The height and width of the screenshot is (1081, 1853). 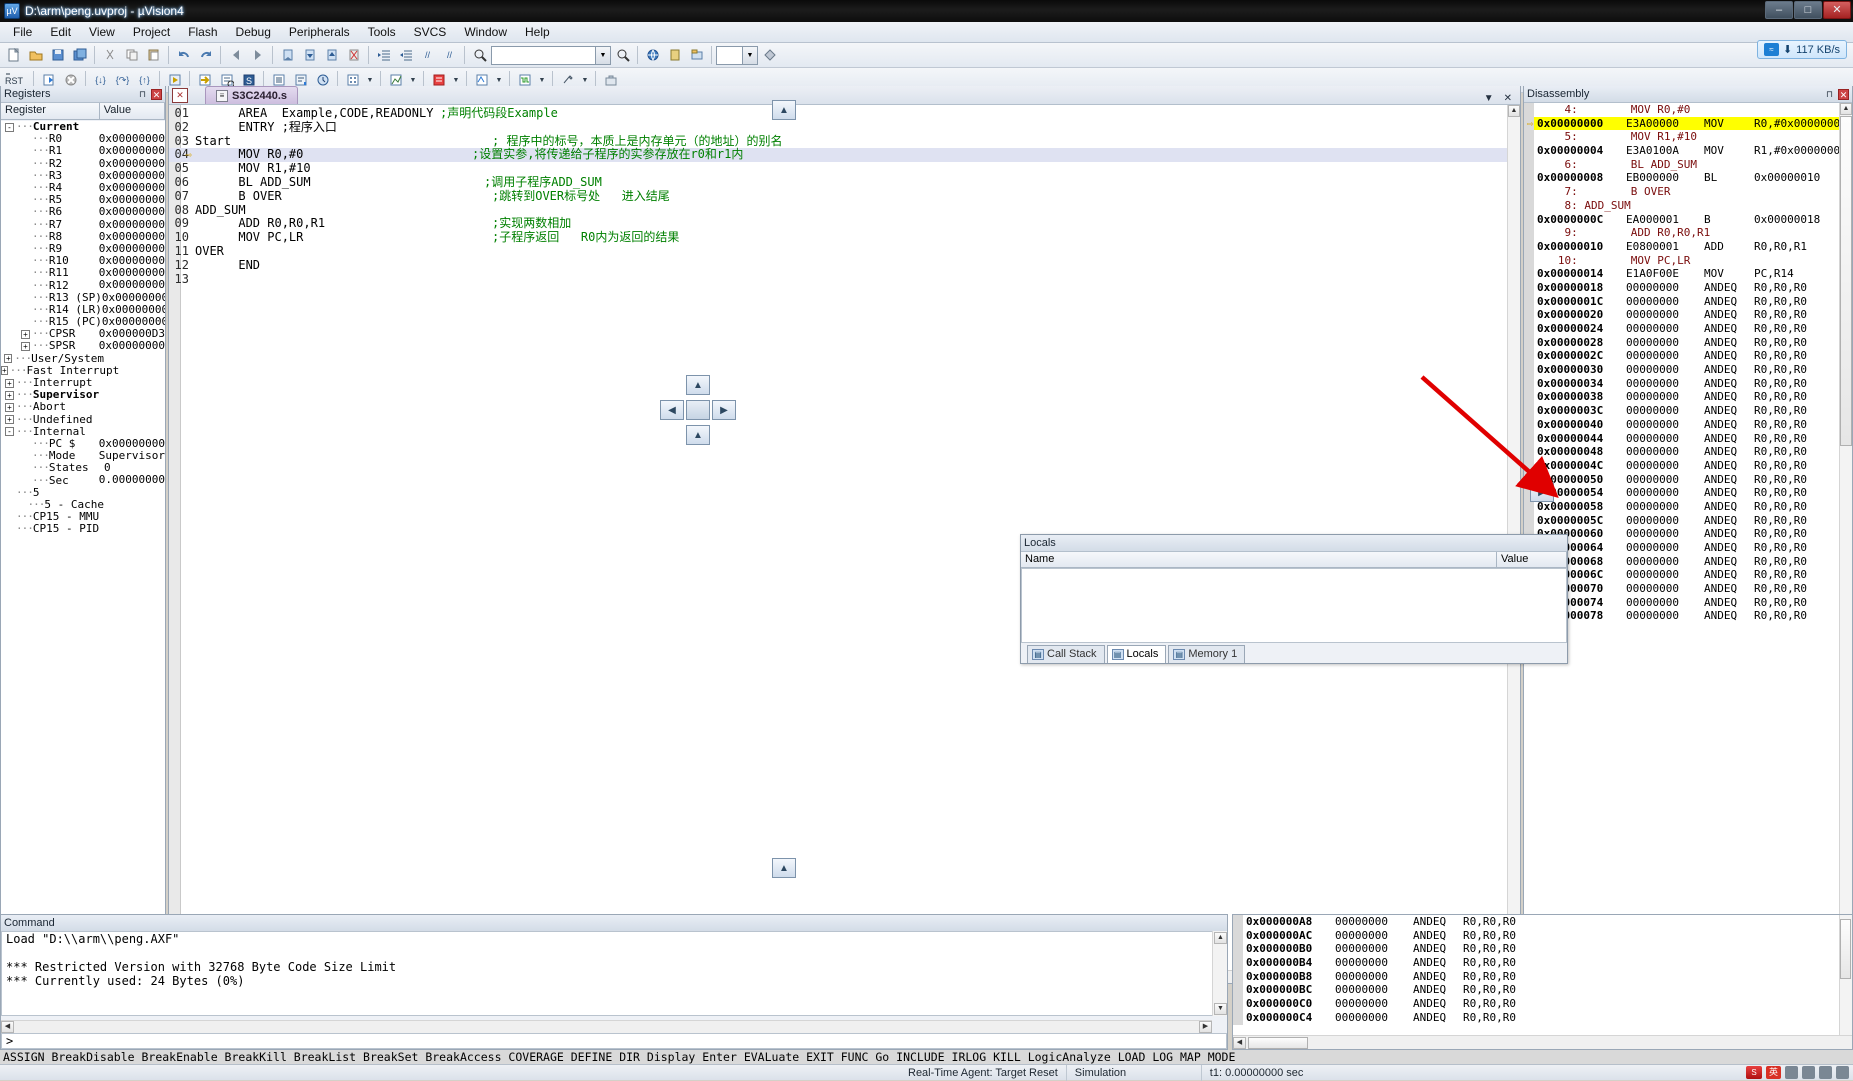 What do you see at coordinates (1681, 287) in the screenshot?
I see `disassembly-code-line: 0x00000018 00000000 ANDEQ R0,R0,R0` at bounding box center [1681, 287].